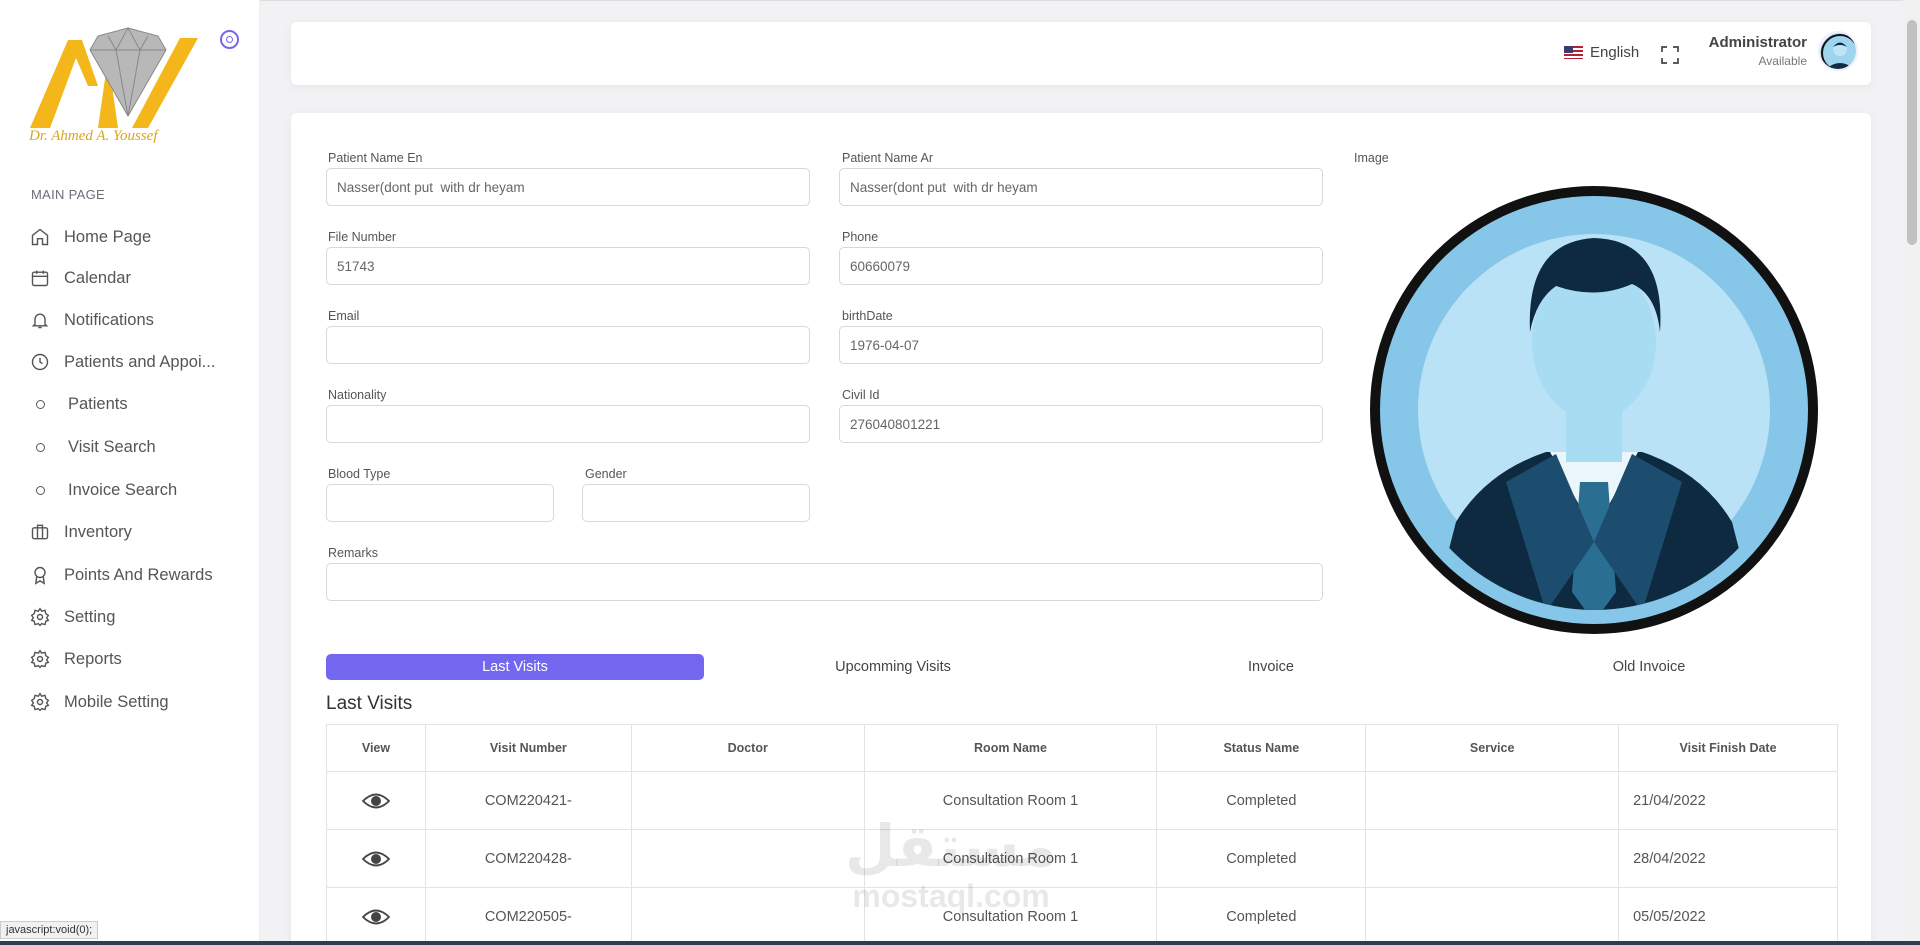  What do you see at coordinates (568, 345) in the screenshot?
I see `email-field` at bounding box center [568, 345].